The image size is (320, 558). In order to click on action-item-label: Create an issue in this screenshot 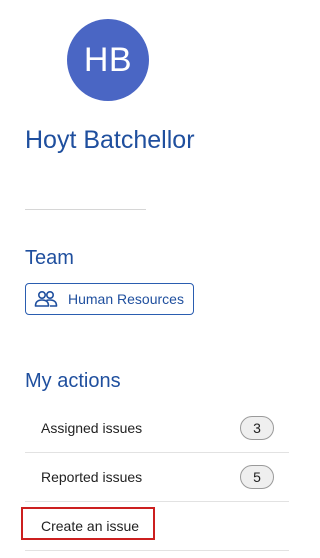, I will do `click(90, 526)`.